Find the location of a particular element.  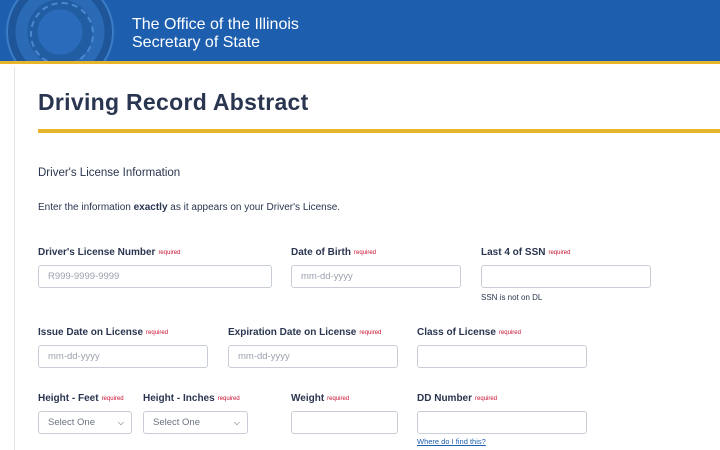

height-feet-label: Height - Feet required is located at coordinates (85, 398).